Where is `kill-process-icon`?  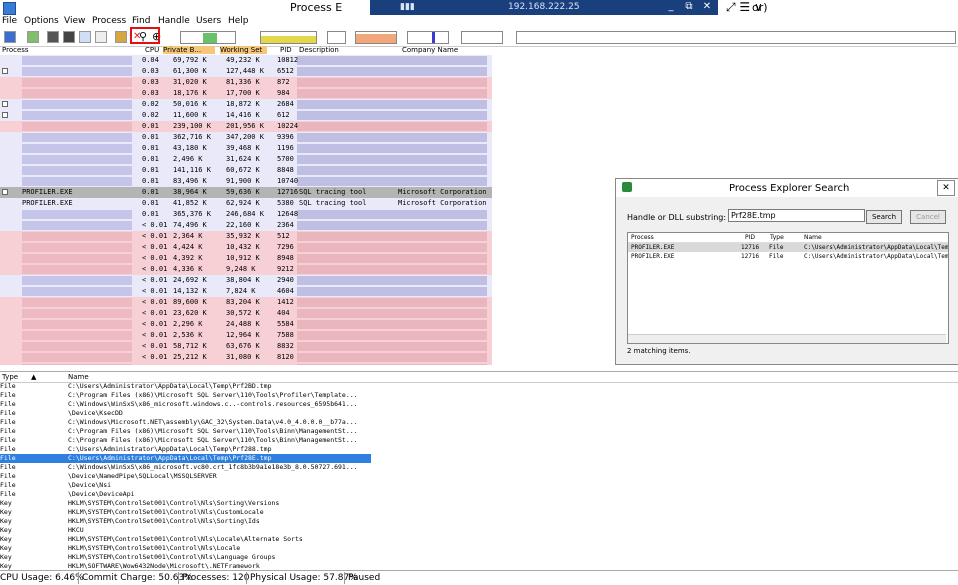
kill-process-icon is located at coordinates (121, 37).